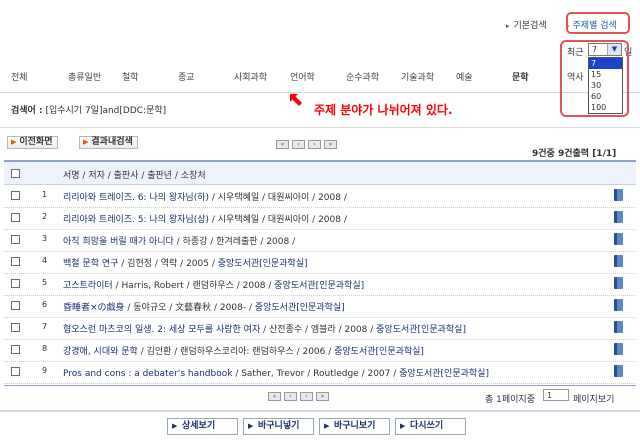  What do you see at coordinates (236, 352) in the screenshot?
I see `row-details: / 김인환 / 랜덤하우스코리아: 랜덤하우스 / 2006 /` at bounding box center [236, 352].